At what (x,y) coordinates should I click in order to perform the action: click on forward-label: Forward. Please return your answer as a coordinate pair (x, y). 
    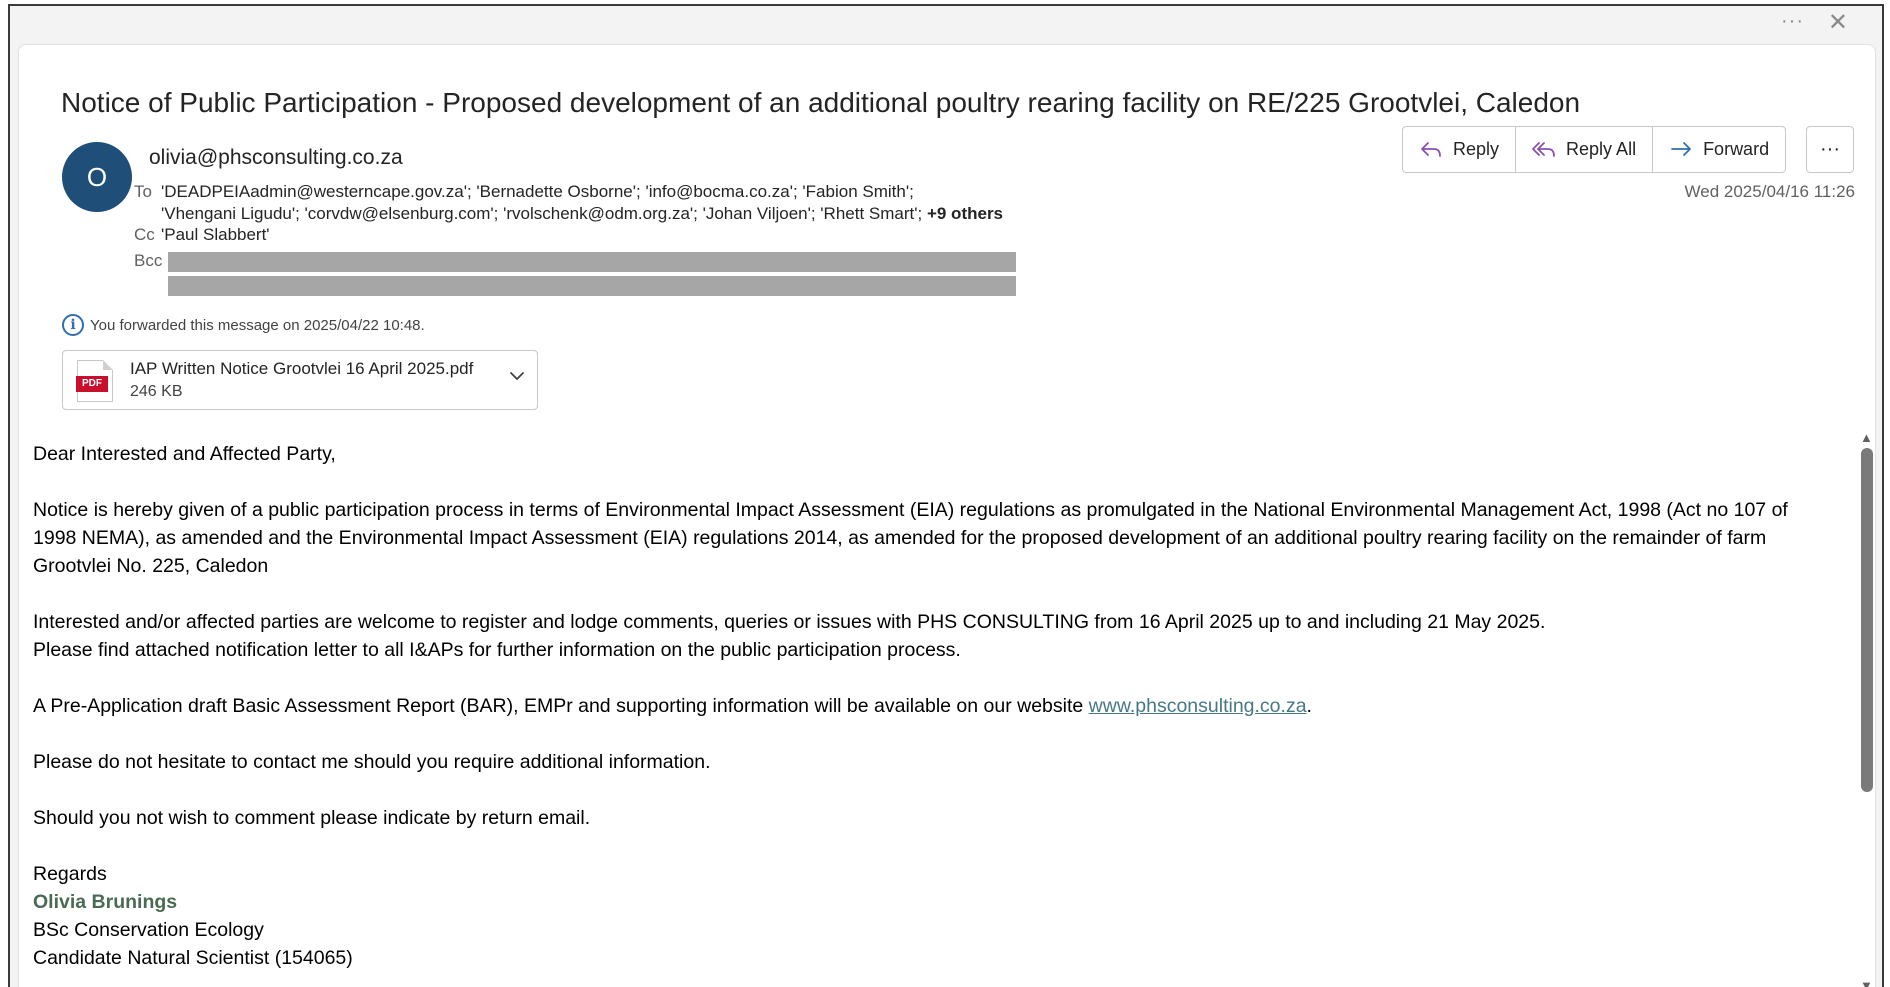
    Looking at the image, I should click on (1736, 149).